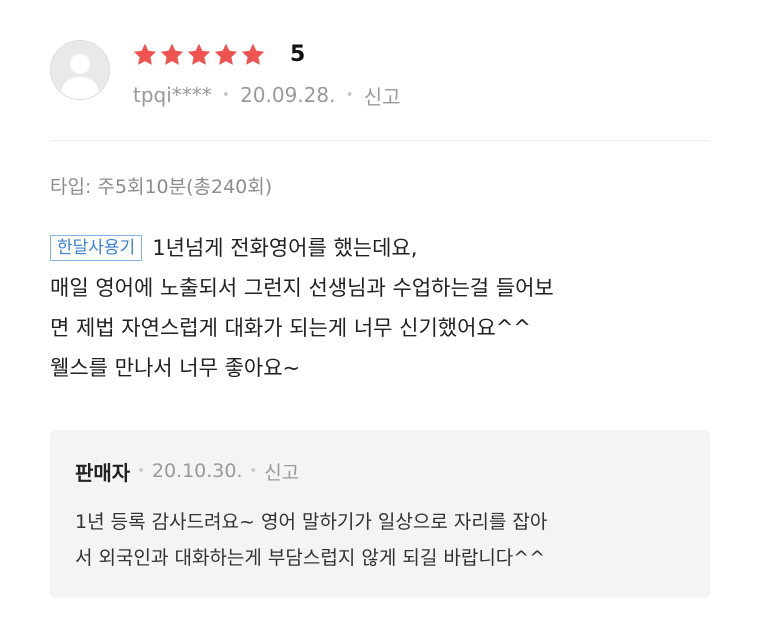 Image resolution: width=758 pixels, height=626 pixels. I want to click on user-silhouette-icon, so click(80, 70).